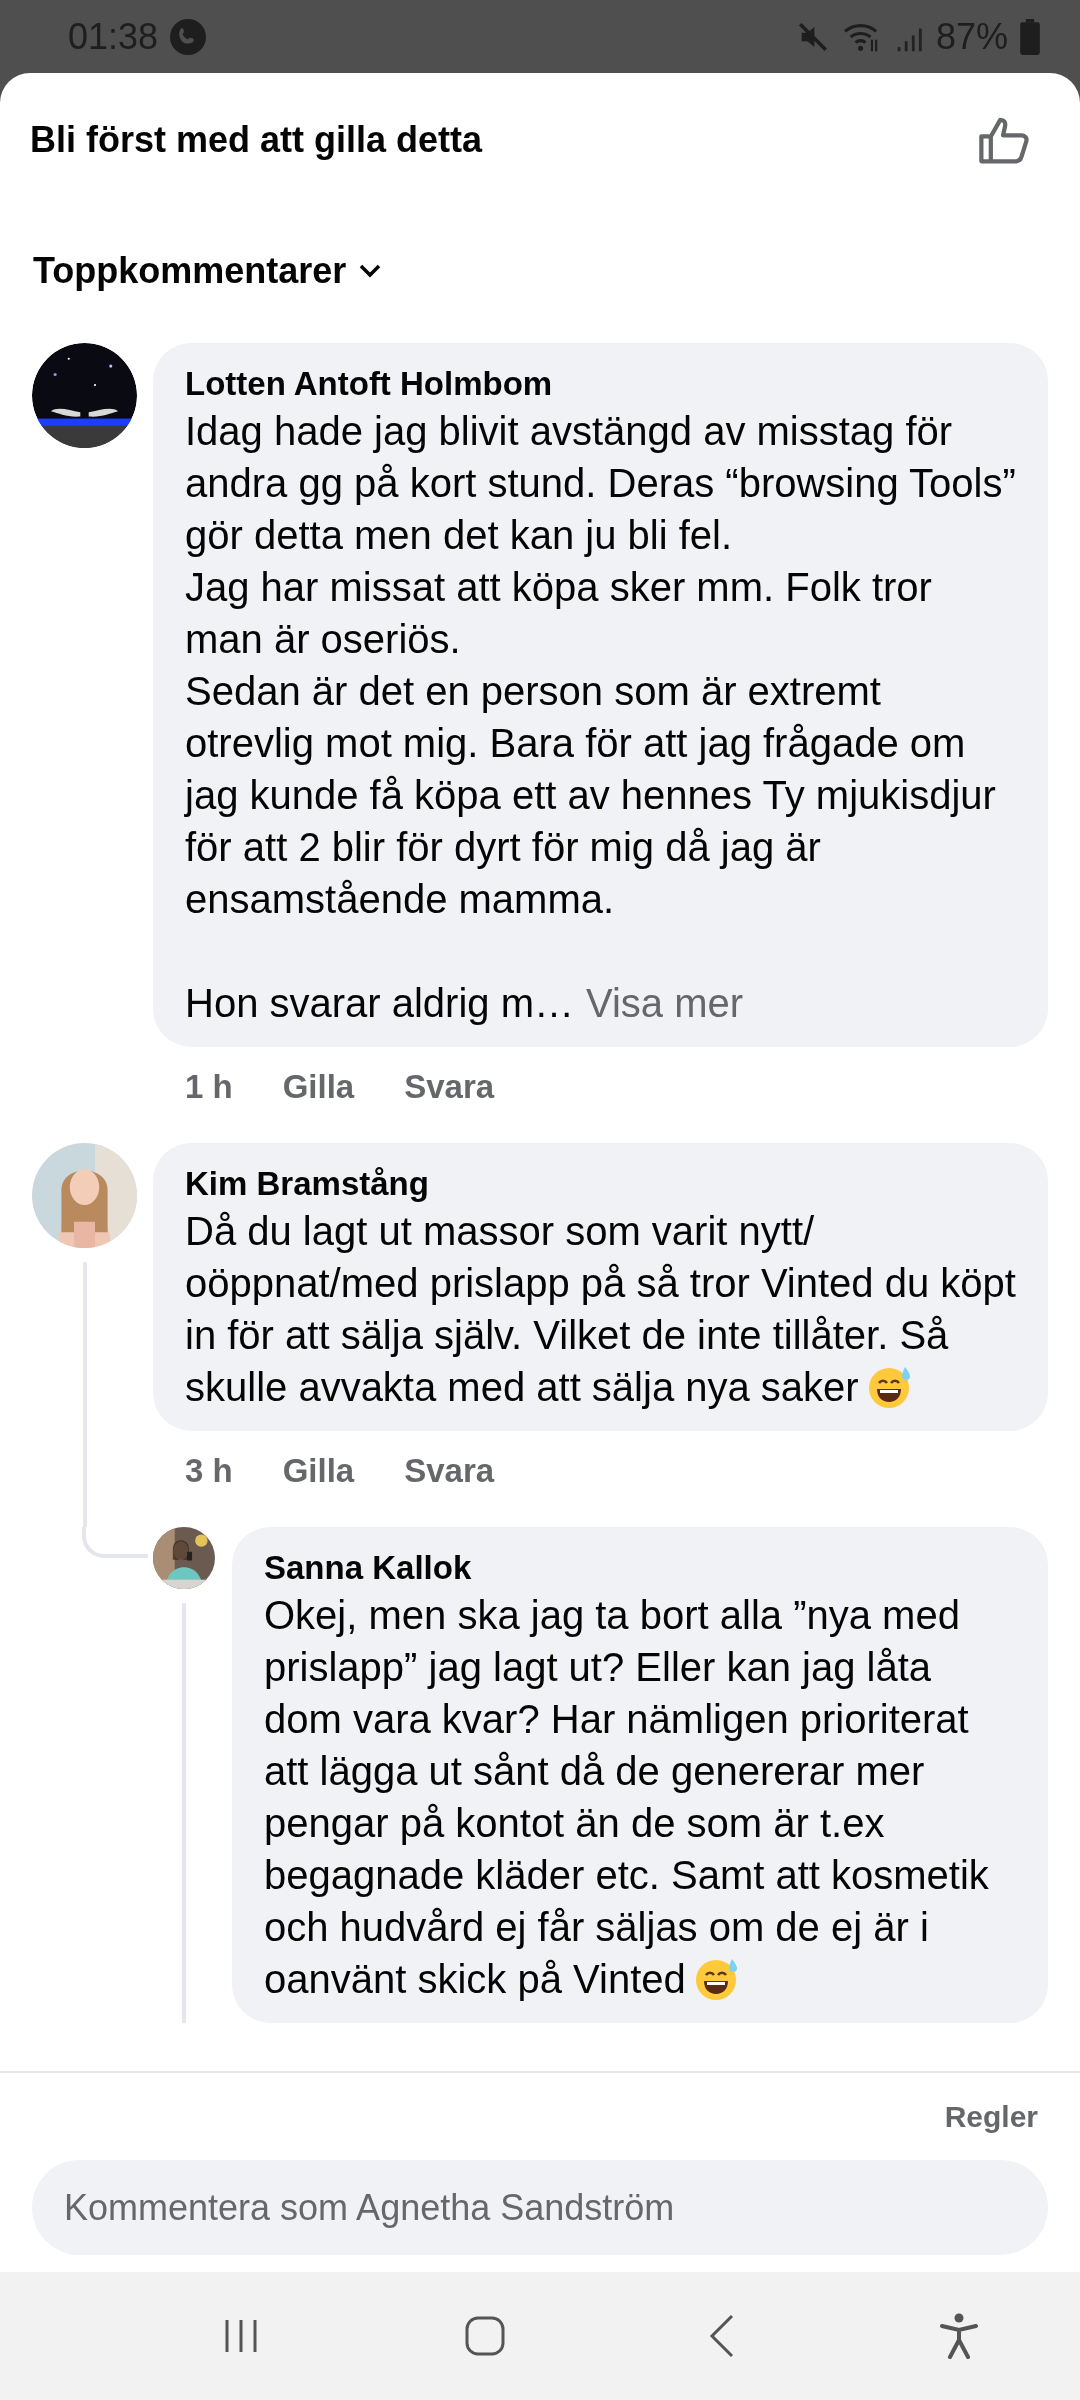 The image size is (1080, 2400). Describe the element at coordinates (540, 2207) in the screenshot. I see `comment-input-field: Kommentera som Agnetha Sandström` at that location.